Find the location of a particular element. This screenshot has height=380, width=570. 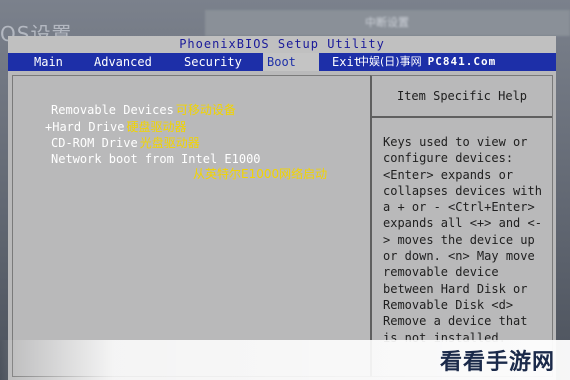

boot-item-cdrom: CD-ROM Drive 光盘驱动器 is located at coordinates (125, 143).